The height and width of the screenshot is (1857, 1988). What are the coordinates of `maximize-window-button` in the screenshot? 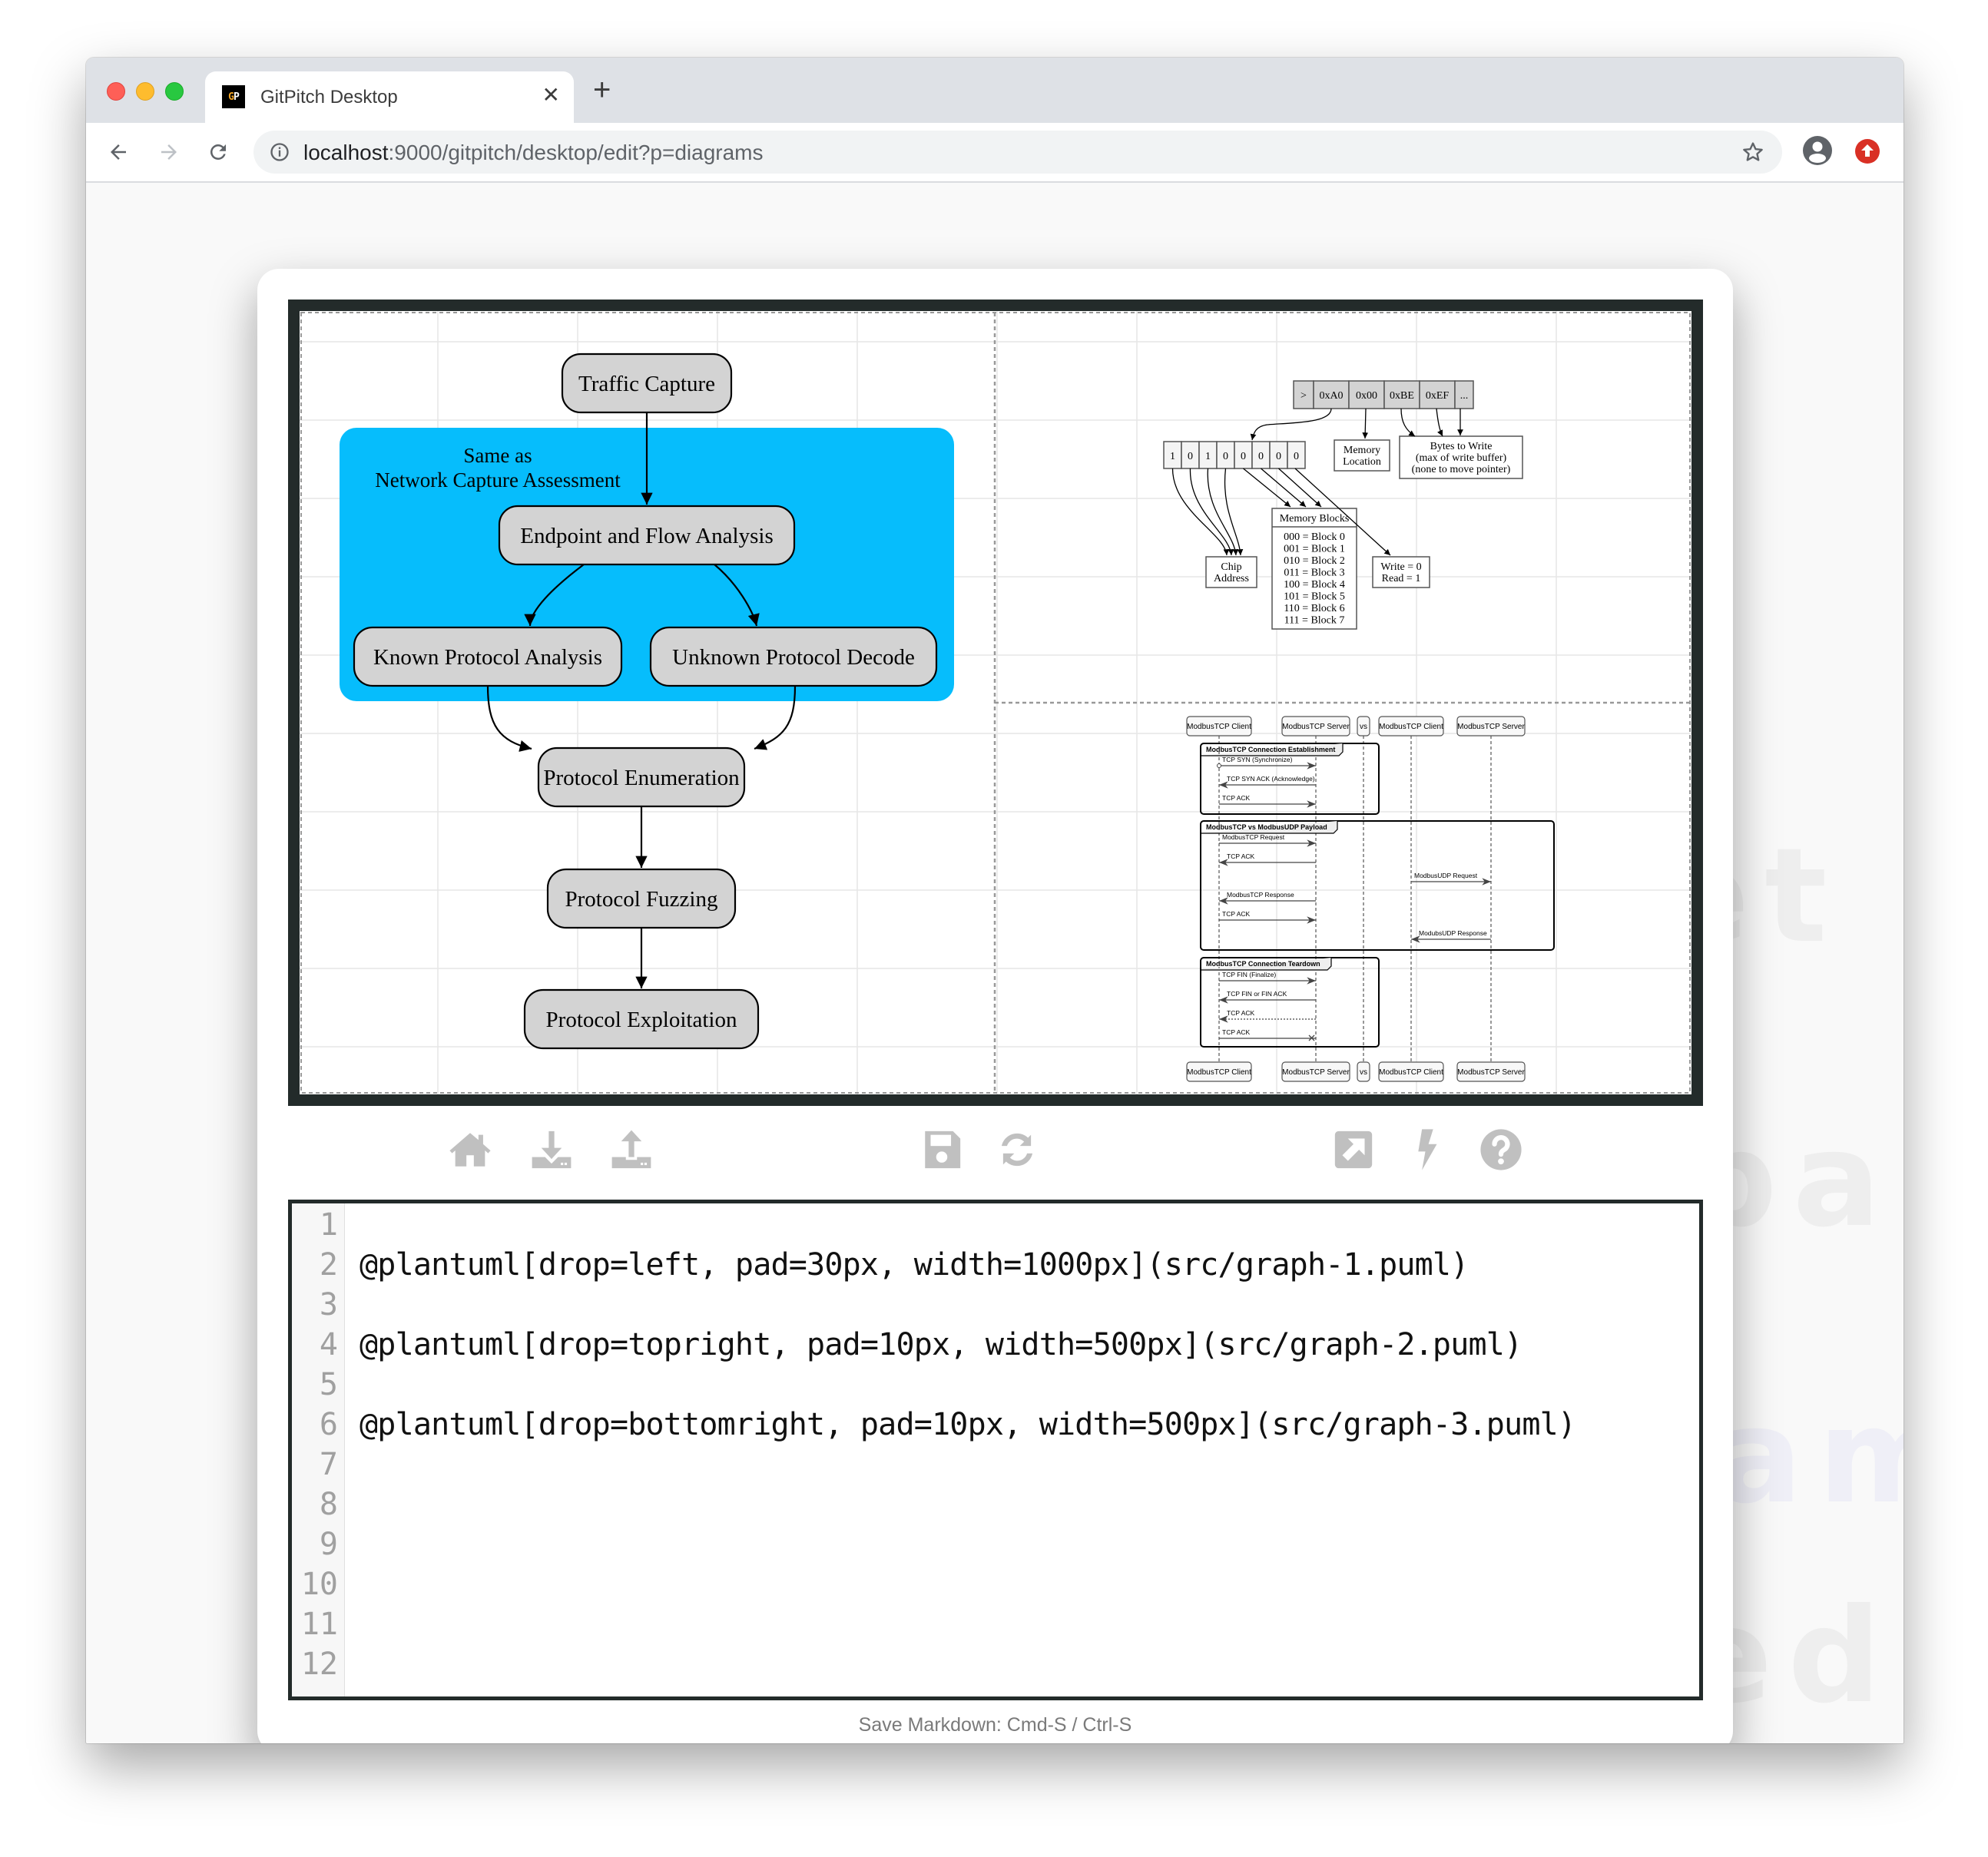 It's located at (174, 91).